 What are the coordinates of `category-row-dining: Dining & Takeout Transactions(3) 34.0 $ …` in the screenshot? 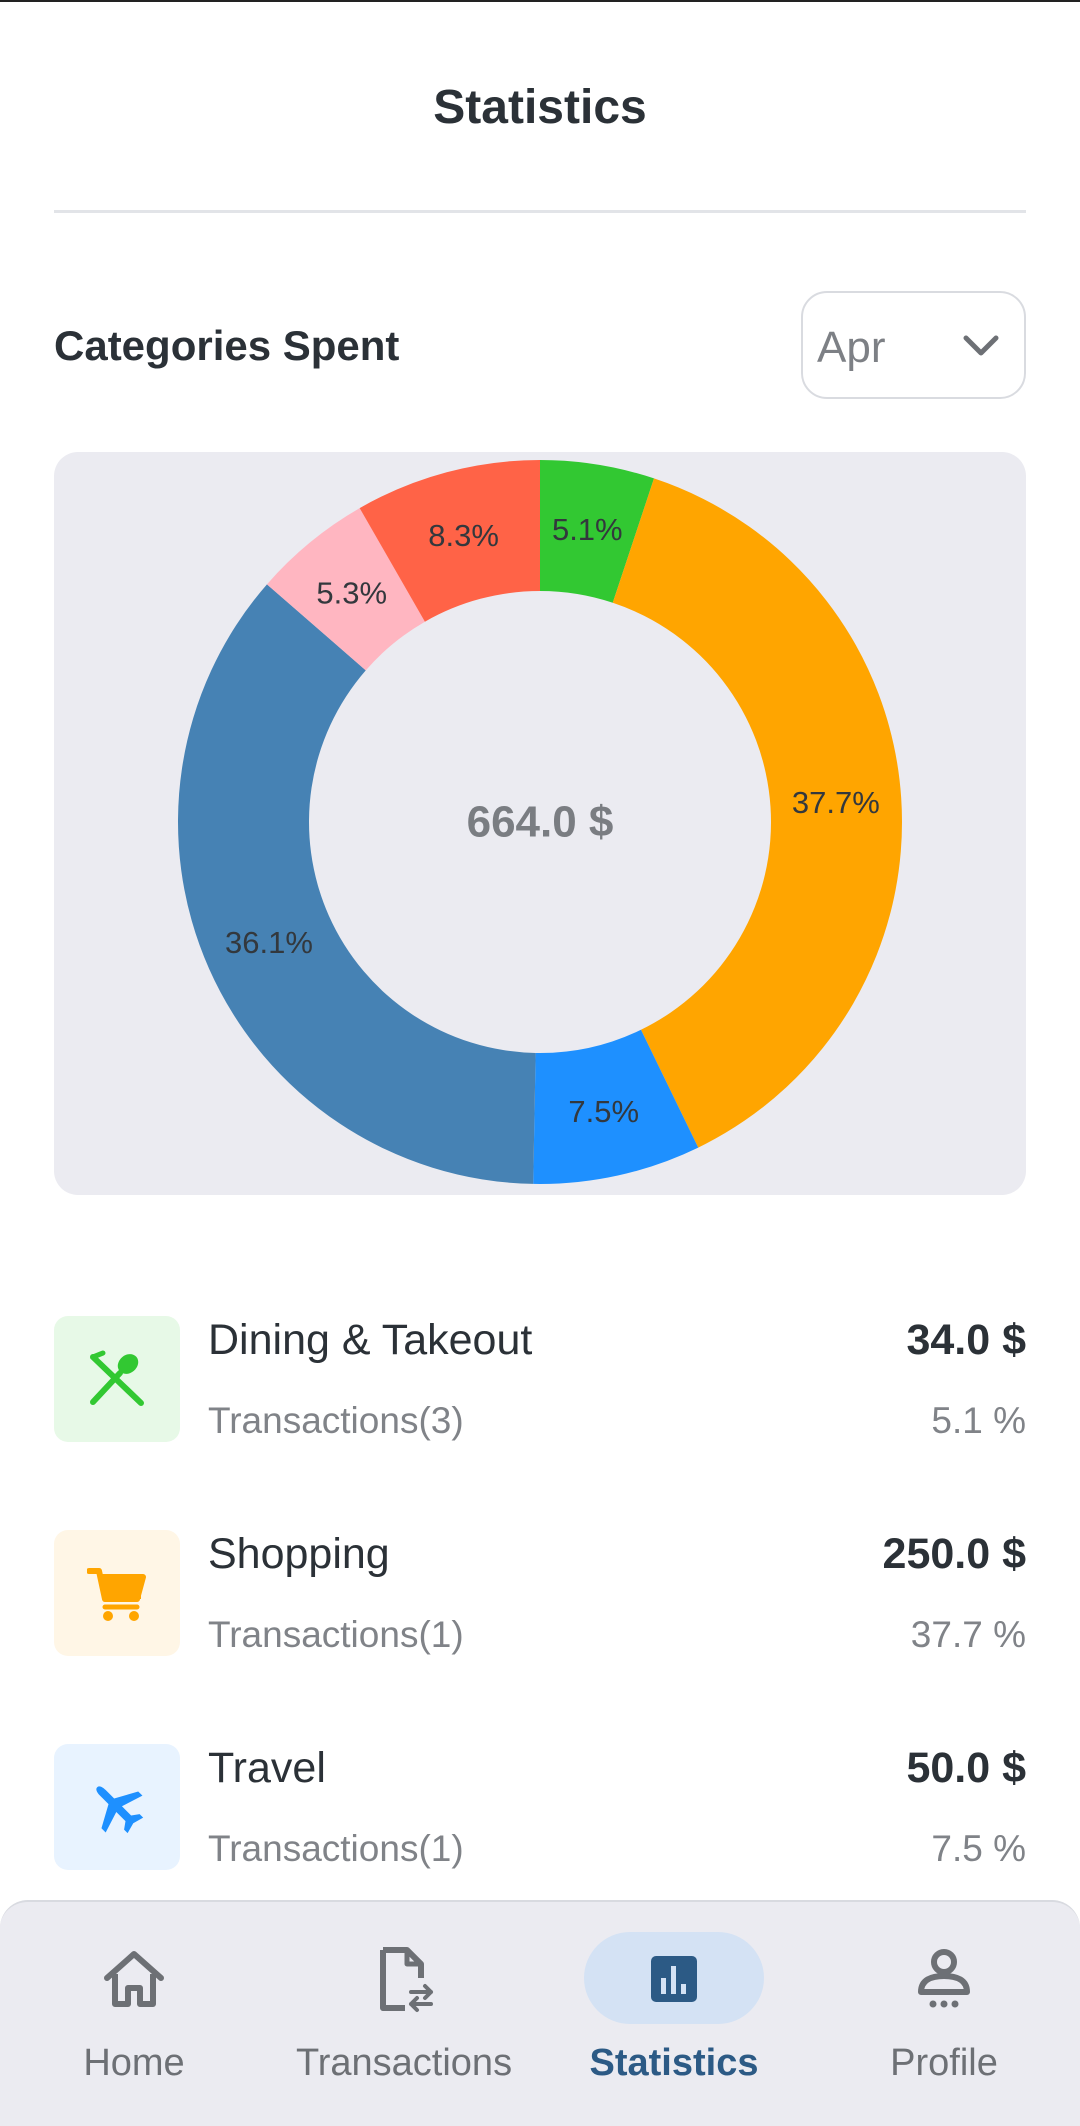 It's located at (540, 1381).